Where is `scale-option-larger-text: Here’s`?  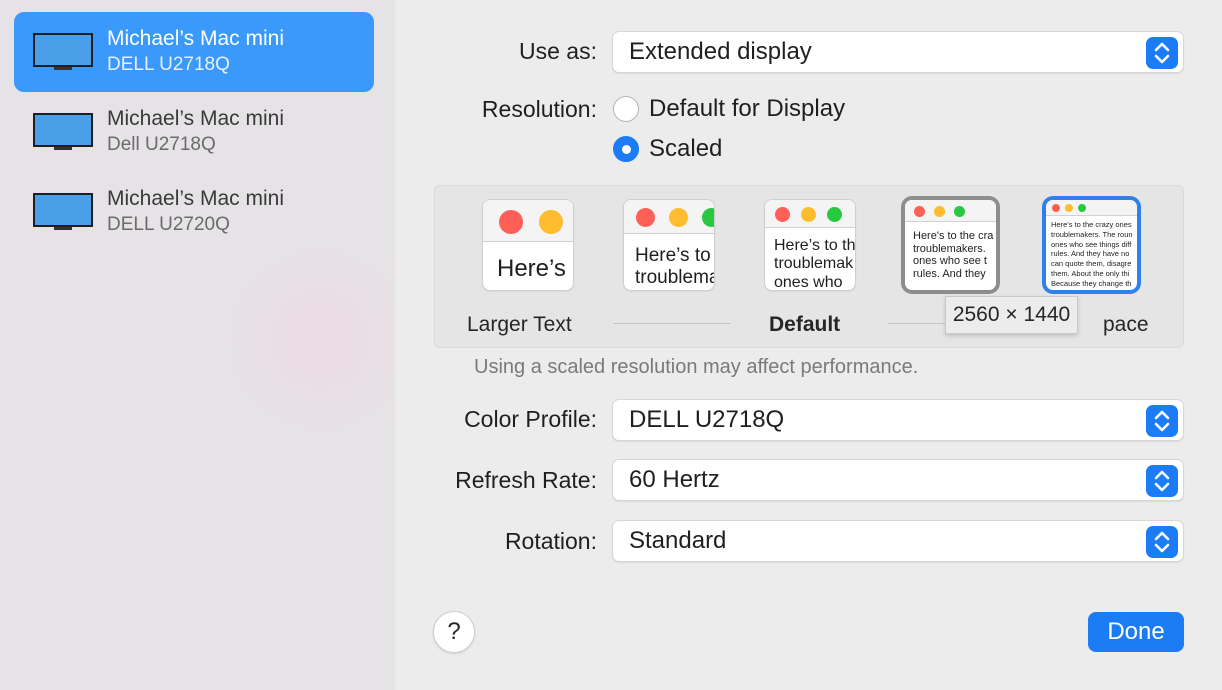 scale-option-larger-text: Here’s is located at coordinates (528, 245).